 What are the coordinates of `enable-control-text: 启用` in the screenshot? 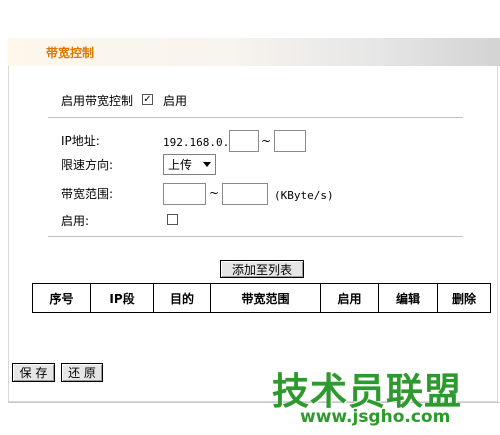 It's located at (175, 101).